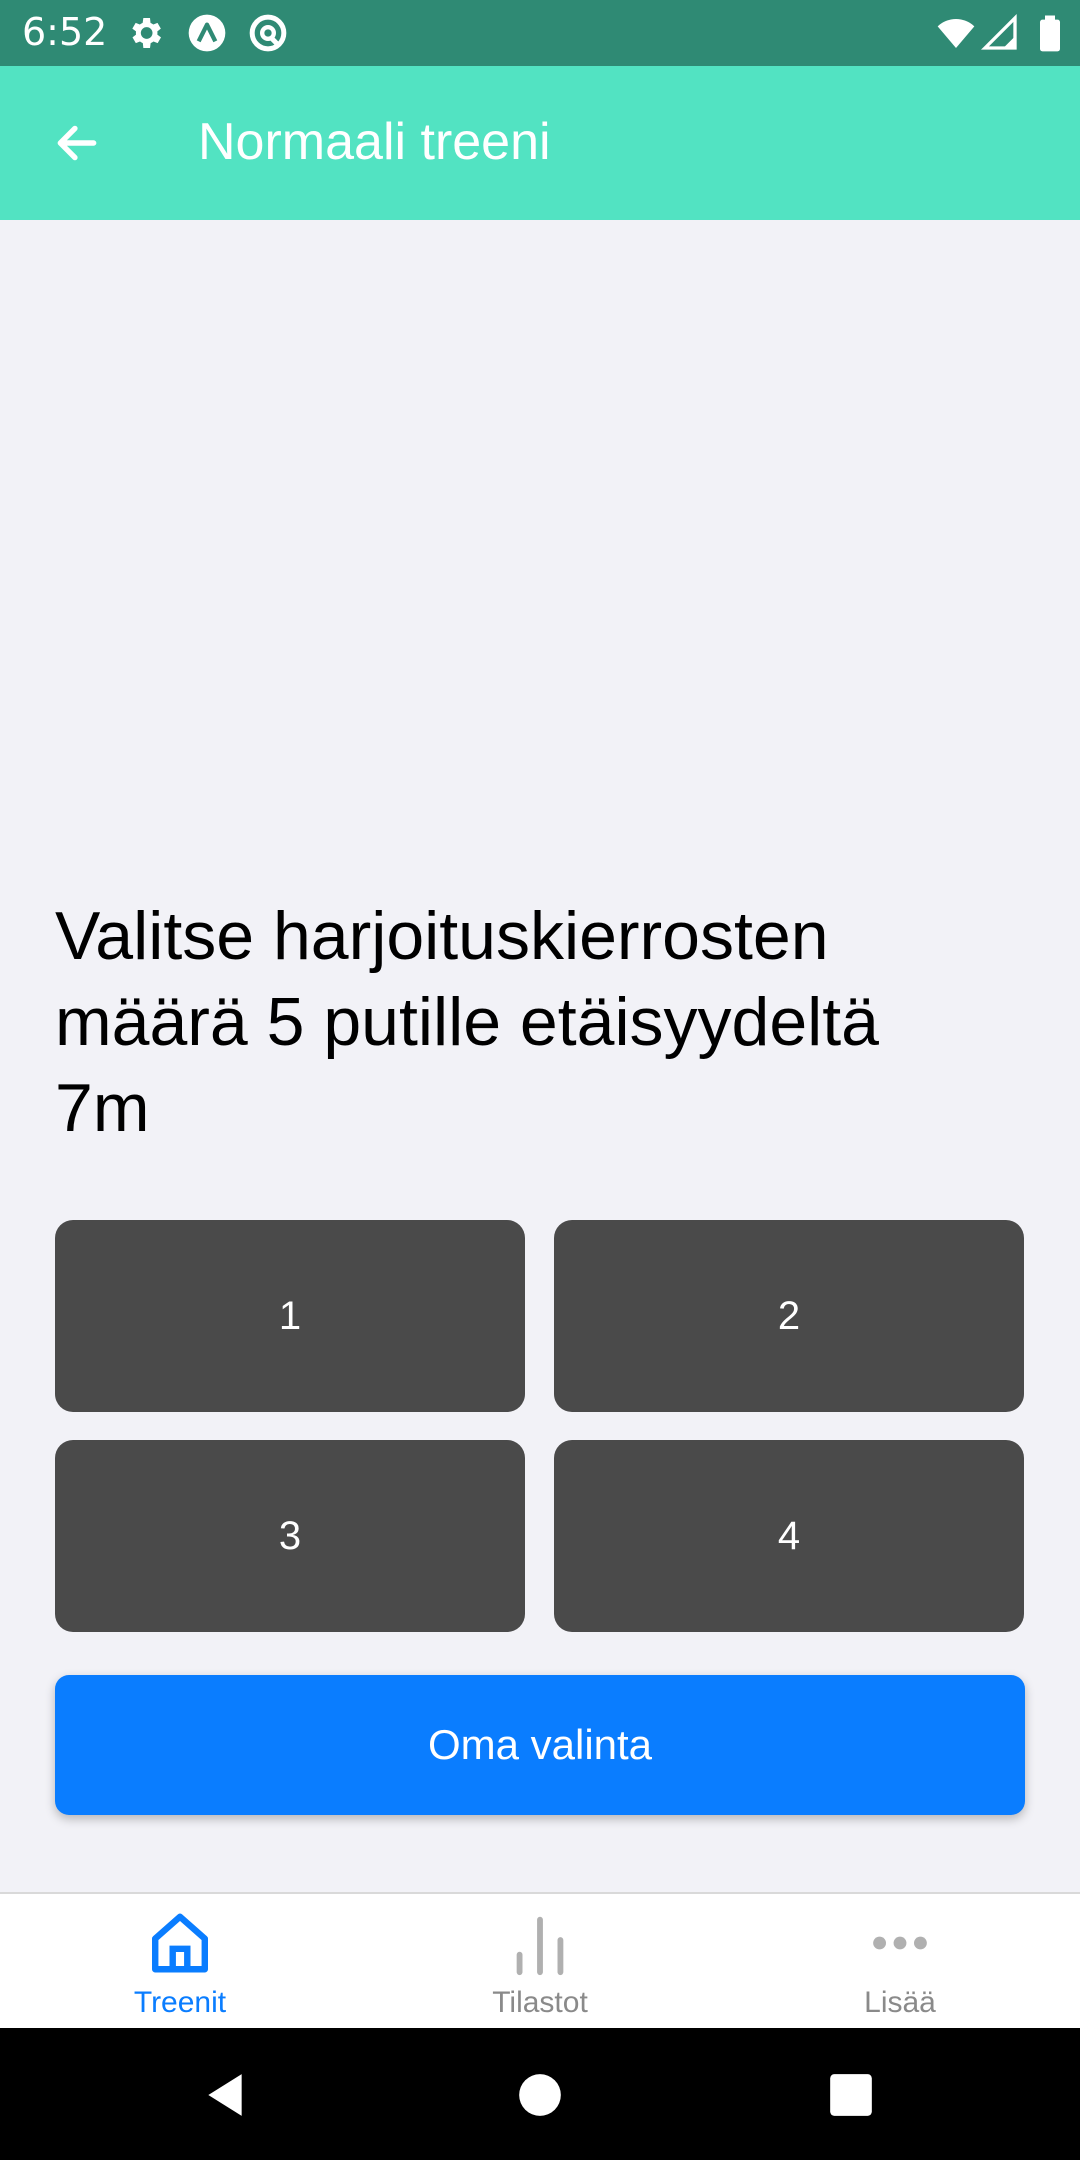  I want to click on signal-icon, so click(998, 31).